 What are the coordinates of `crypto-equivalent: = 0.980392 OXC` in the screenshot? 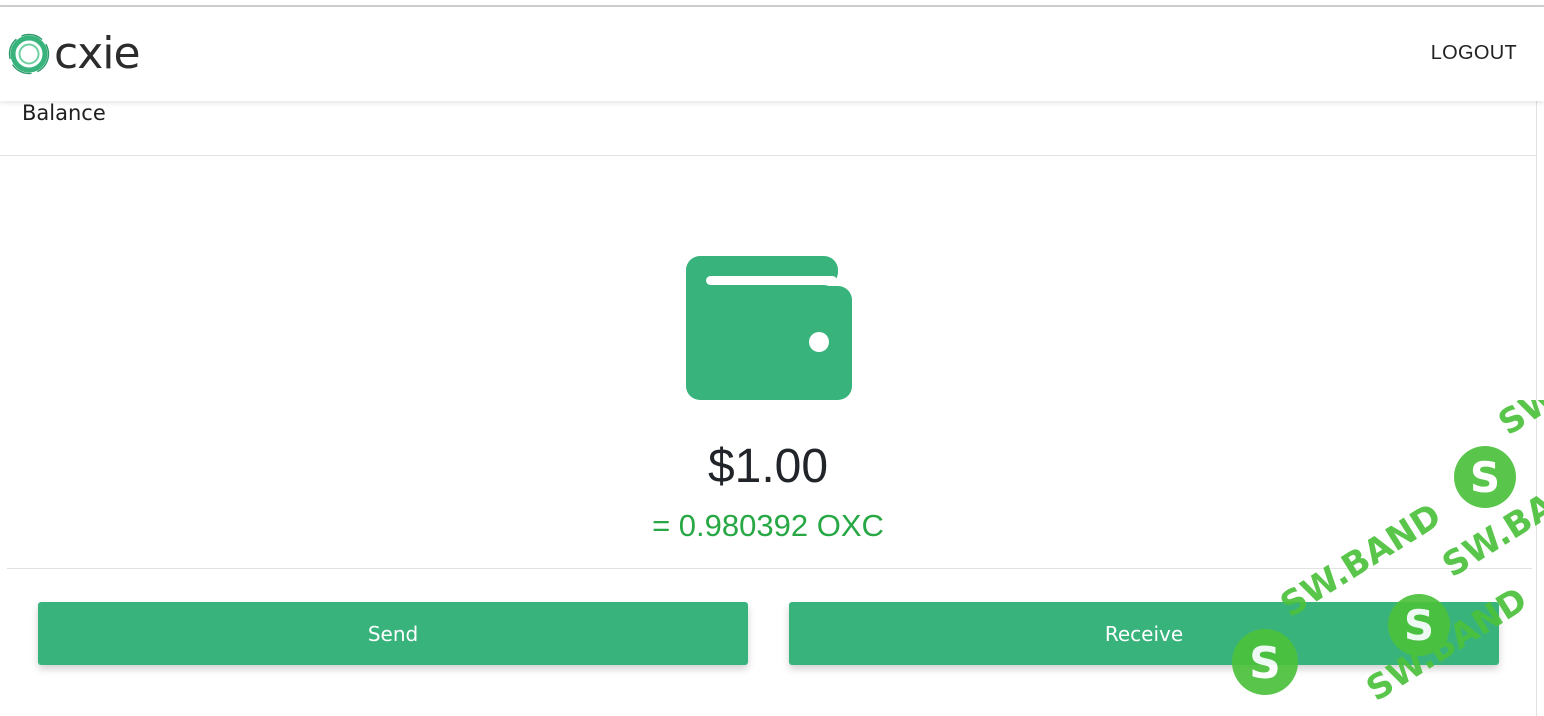 It's located at (768, 525).